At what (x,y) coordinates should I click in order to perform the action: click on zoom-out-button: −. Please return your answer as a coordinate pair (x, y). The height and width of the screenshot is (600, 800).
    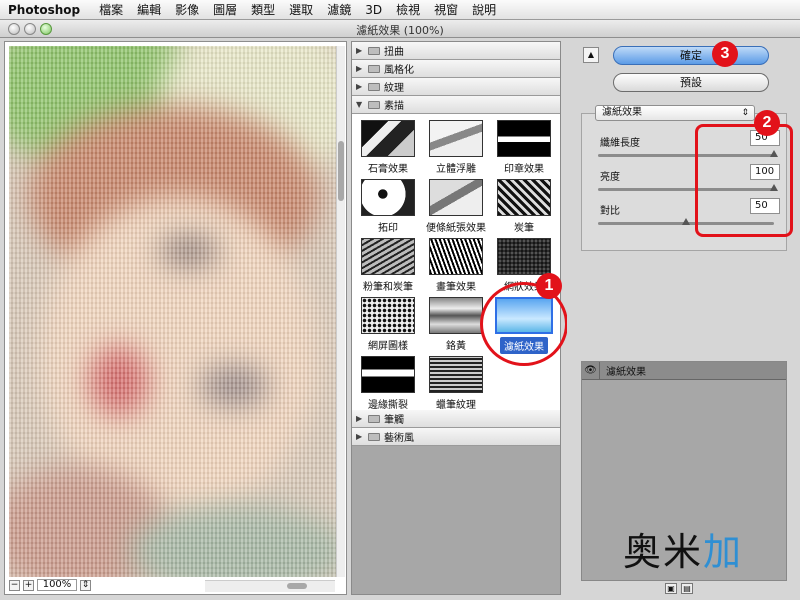
    Looking at the image, I should click on (14, 585).